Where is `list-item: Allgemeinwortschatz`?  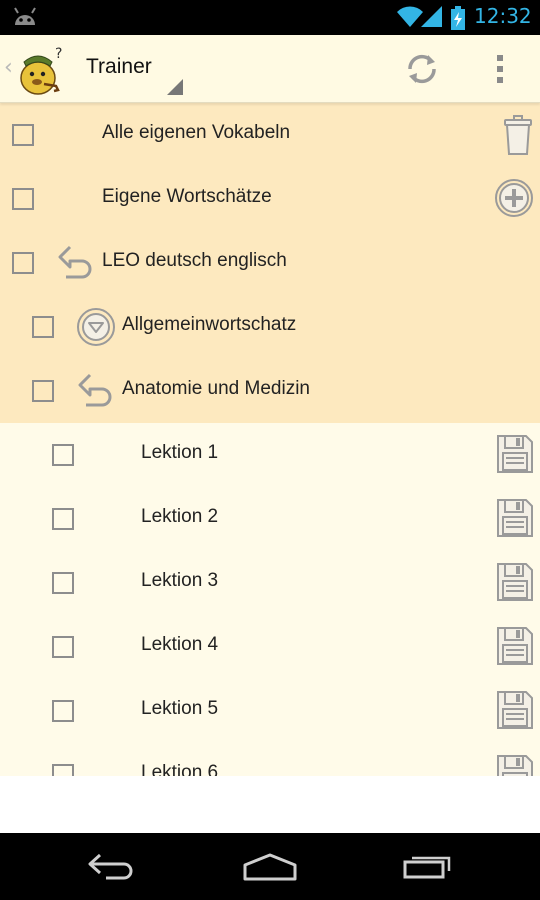 list-item: Allgemeinwortschatz is located at coordinates (270, 327).